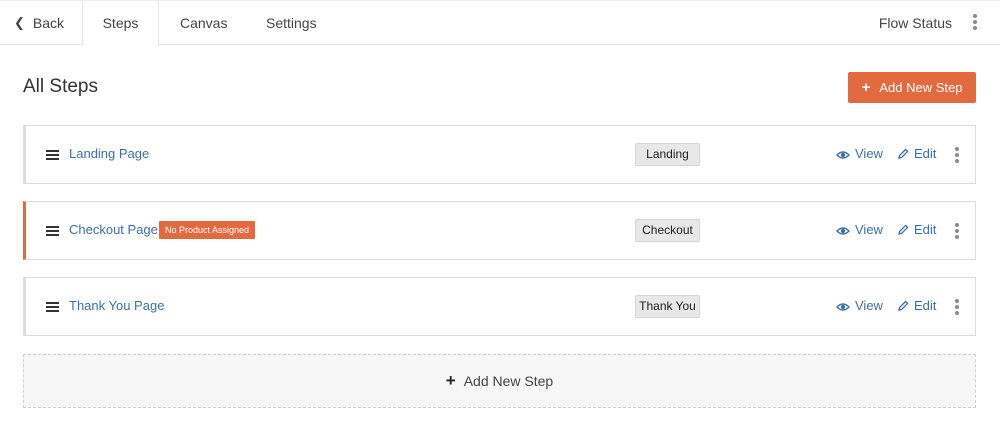 This screenshot has width=1000, height=433. I want to click on back-label: Back, so click(48, 23).